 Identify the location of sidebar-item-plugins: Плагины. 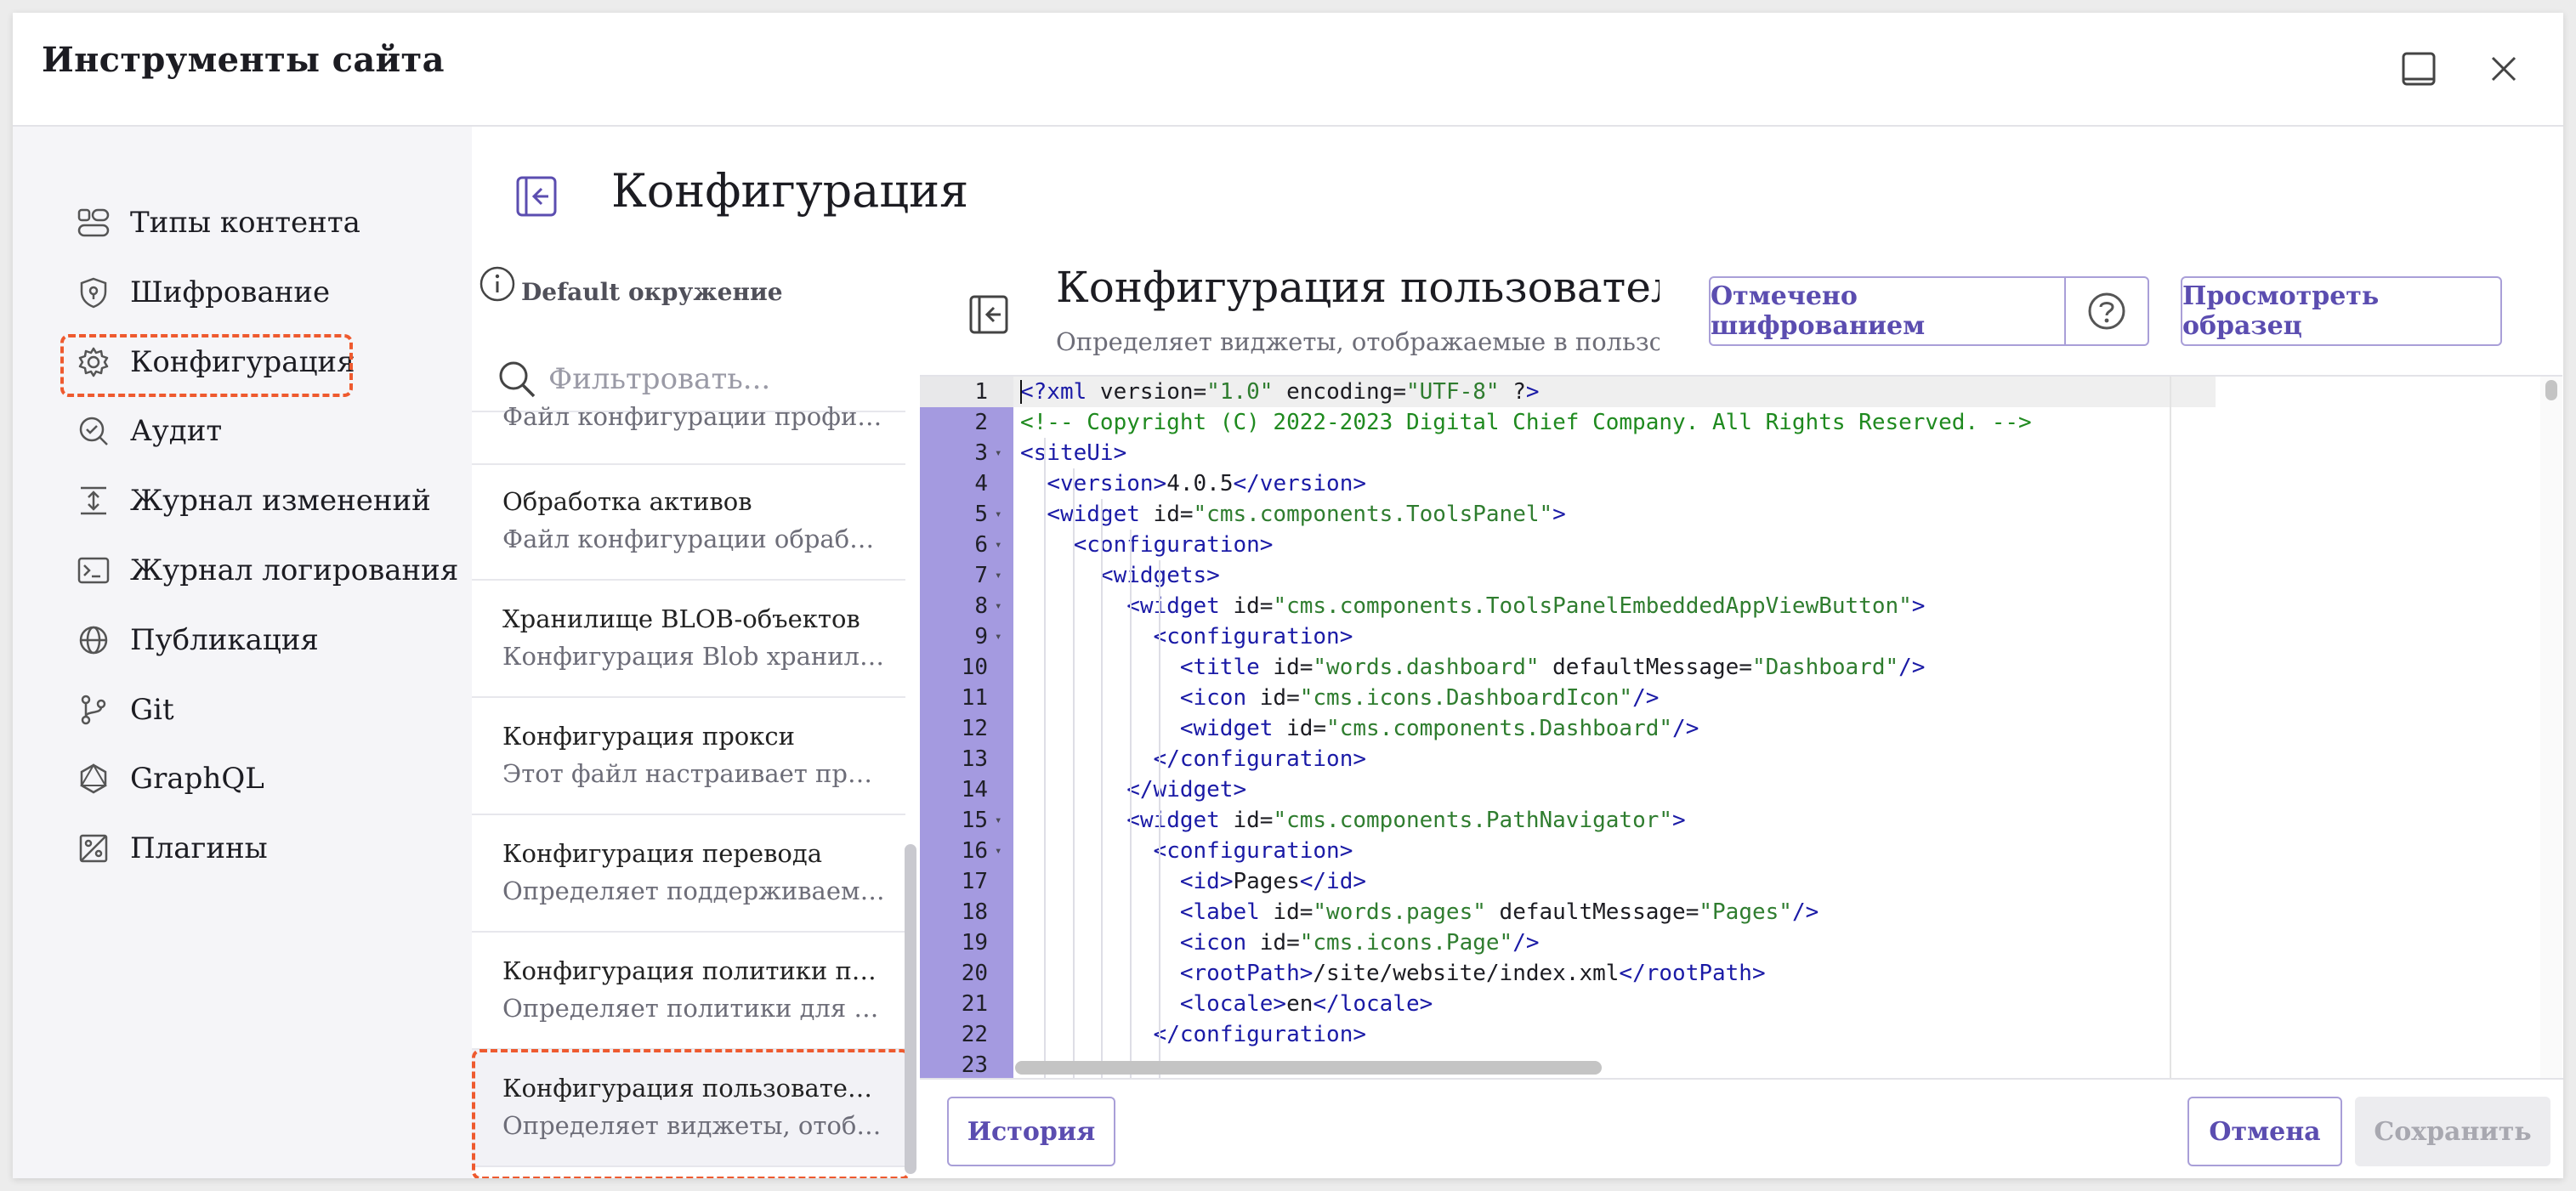
(171, 848).